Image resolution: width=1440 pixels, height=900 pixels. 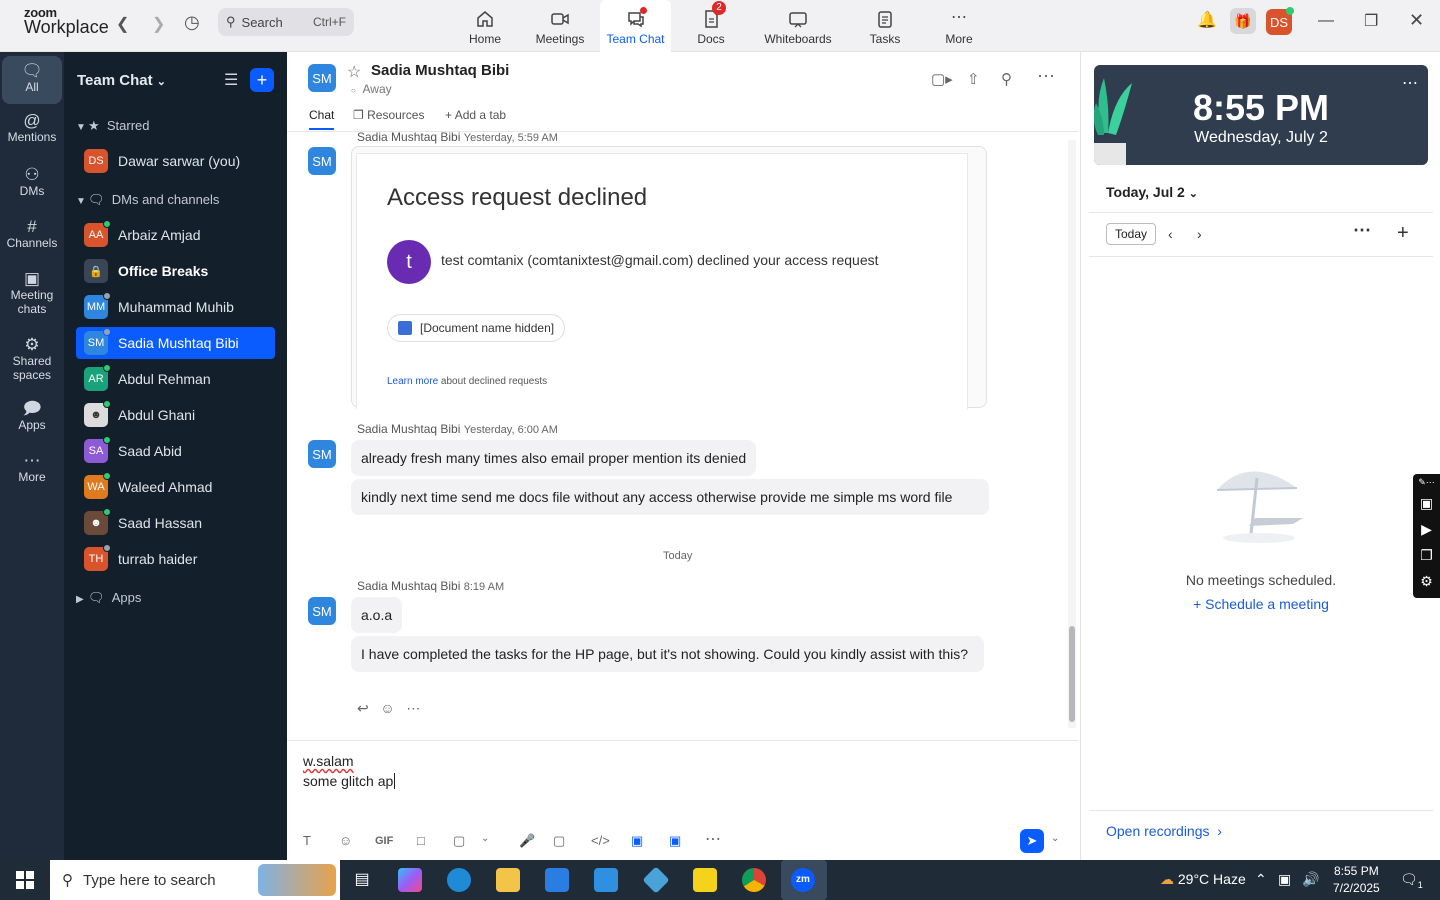 What do you see at coordinates (175, 559) in the screenshot?
I see `sidebar-item-turrab: TH turrab haider` at bounding box center [175, 559].